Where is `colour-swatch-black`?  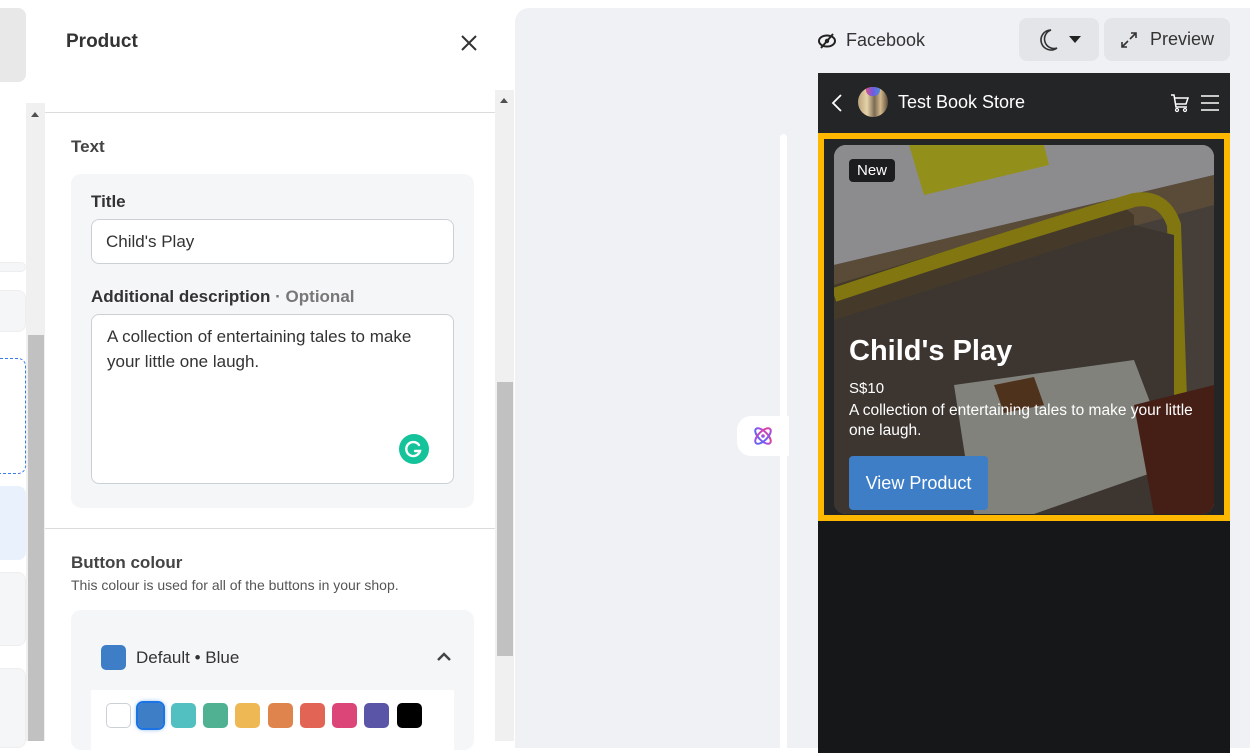
colour-swatch-black is located at coordinates (409, 715).